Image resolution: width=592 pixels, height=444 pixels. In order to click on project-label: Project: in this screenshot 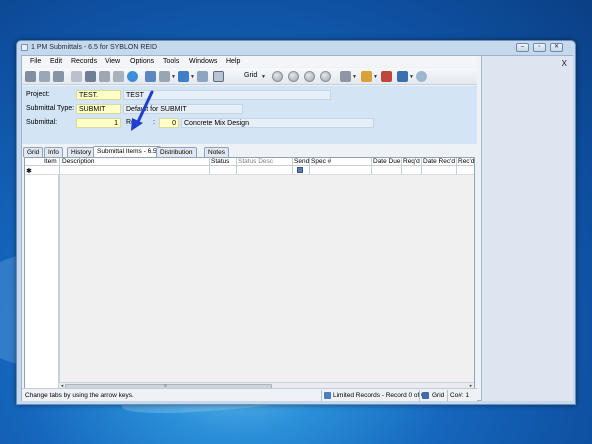, I will do `click(38, 94)`.